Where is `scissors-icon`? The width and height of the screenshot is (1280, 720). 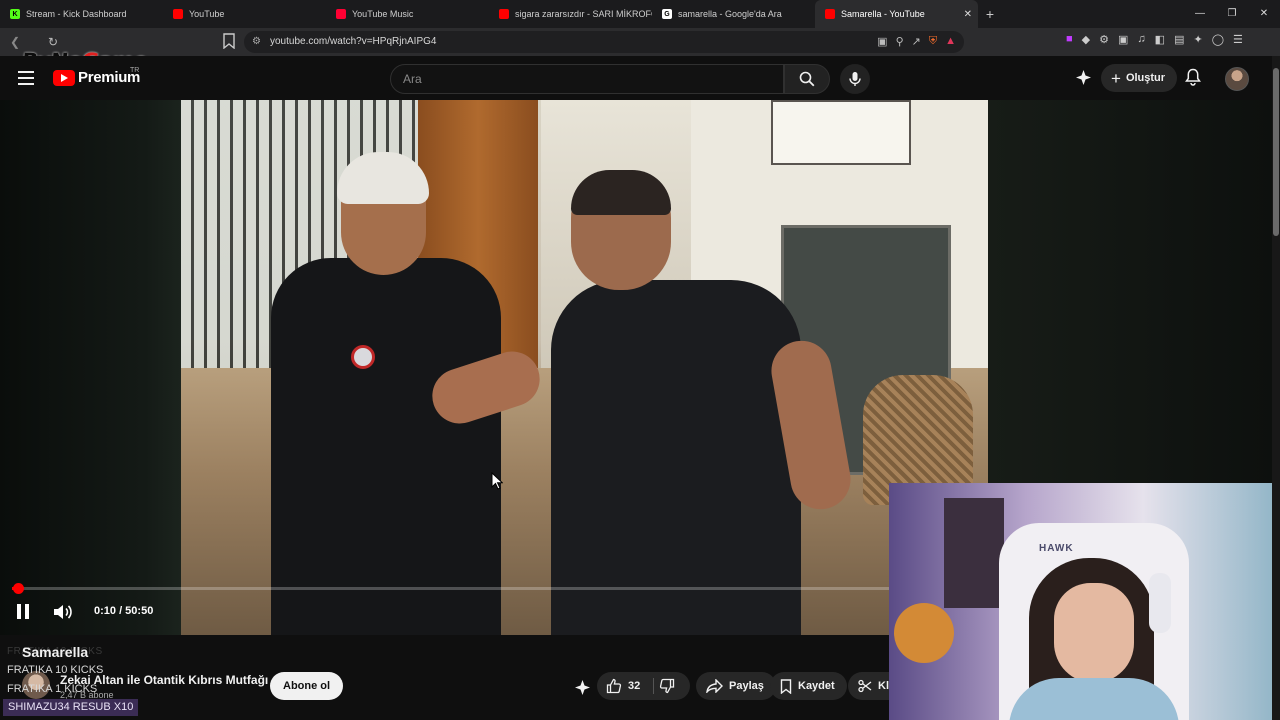
scissors-icon is located at coordinates (865, 686).